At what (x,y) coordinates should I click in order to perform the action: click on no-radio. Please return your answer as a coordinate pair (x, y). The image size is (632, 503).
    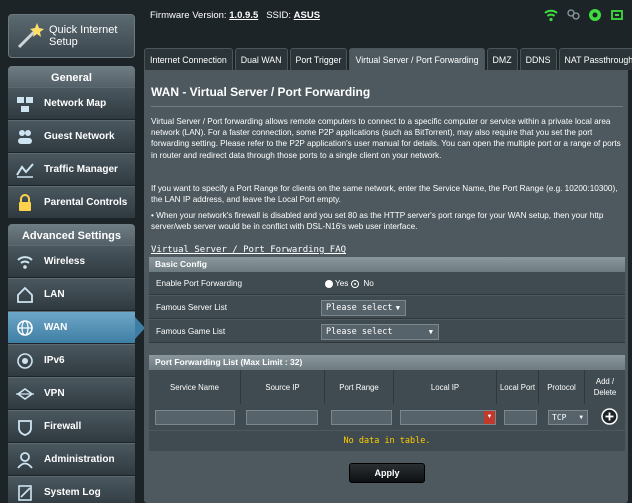
    Looking at the image, I should click on (355, 283).